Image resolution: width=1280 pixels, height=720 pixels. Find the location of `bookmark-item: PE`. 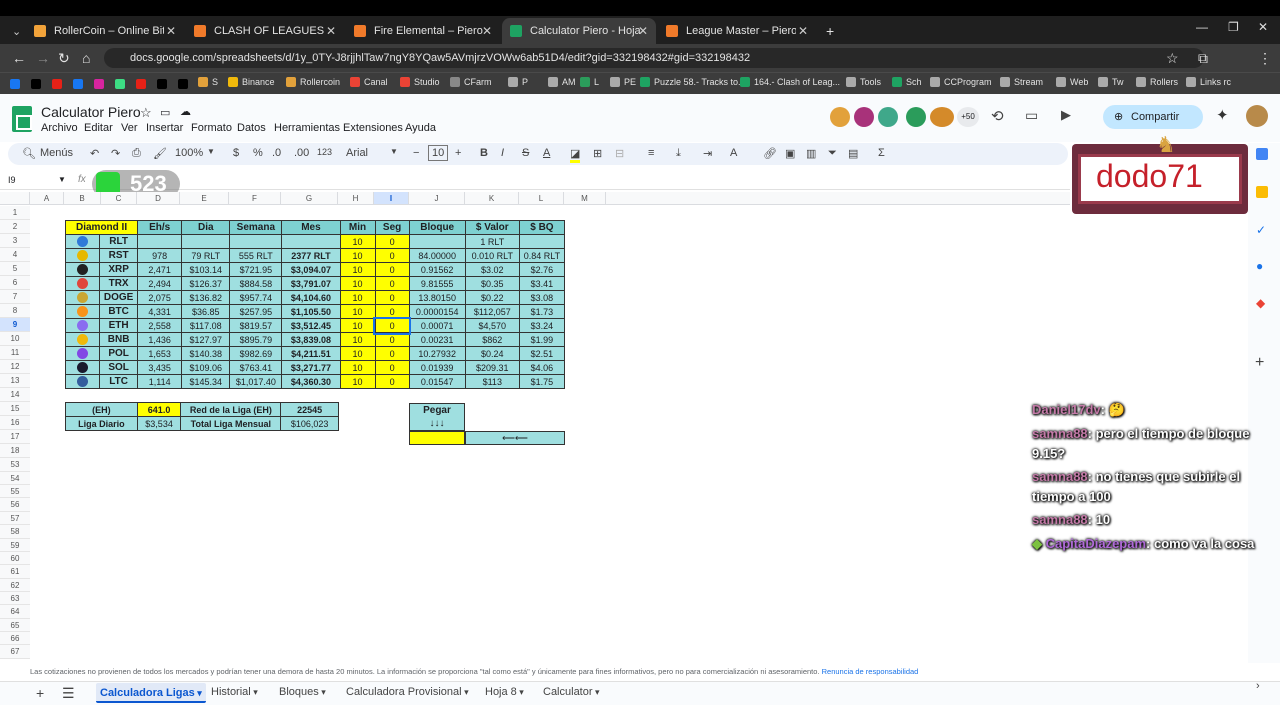

bookmark-item: PE is located at coordinates (623, 82).